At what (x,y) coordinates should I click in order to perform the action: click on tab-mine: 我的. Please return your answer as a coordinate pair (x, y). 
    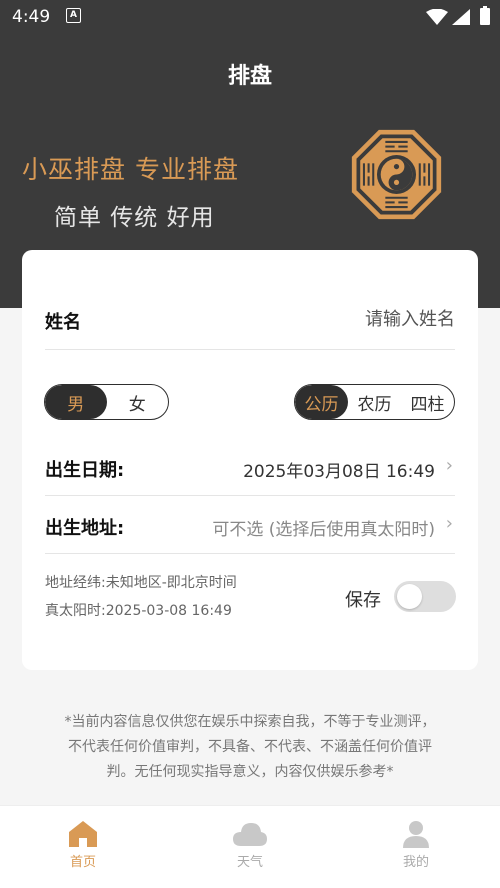
    Looking at the image, I should click on (416, 845).